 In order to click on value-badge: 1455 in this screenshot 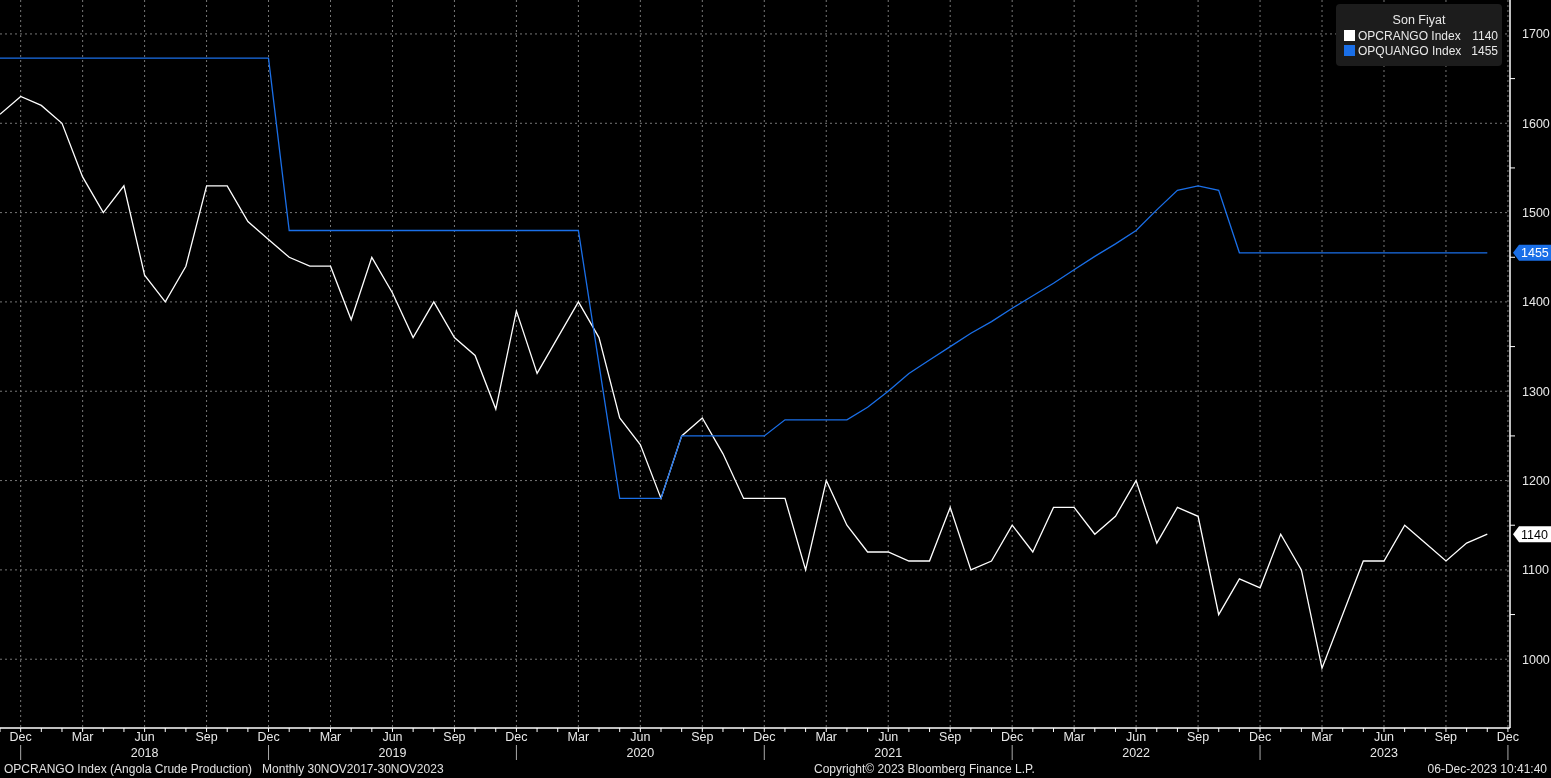, I will do `click(1532, 252)`.